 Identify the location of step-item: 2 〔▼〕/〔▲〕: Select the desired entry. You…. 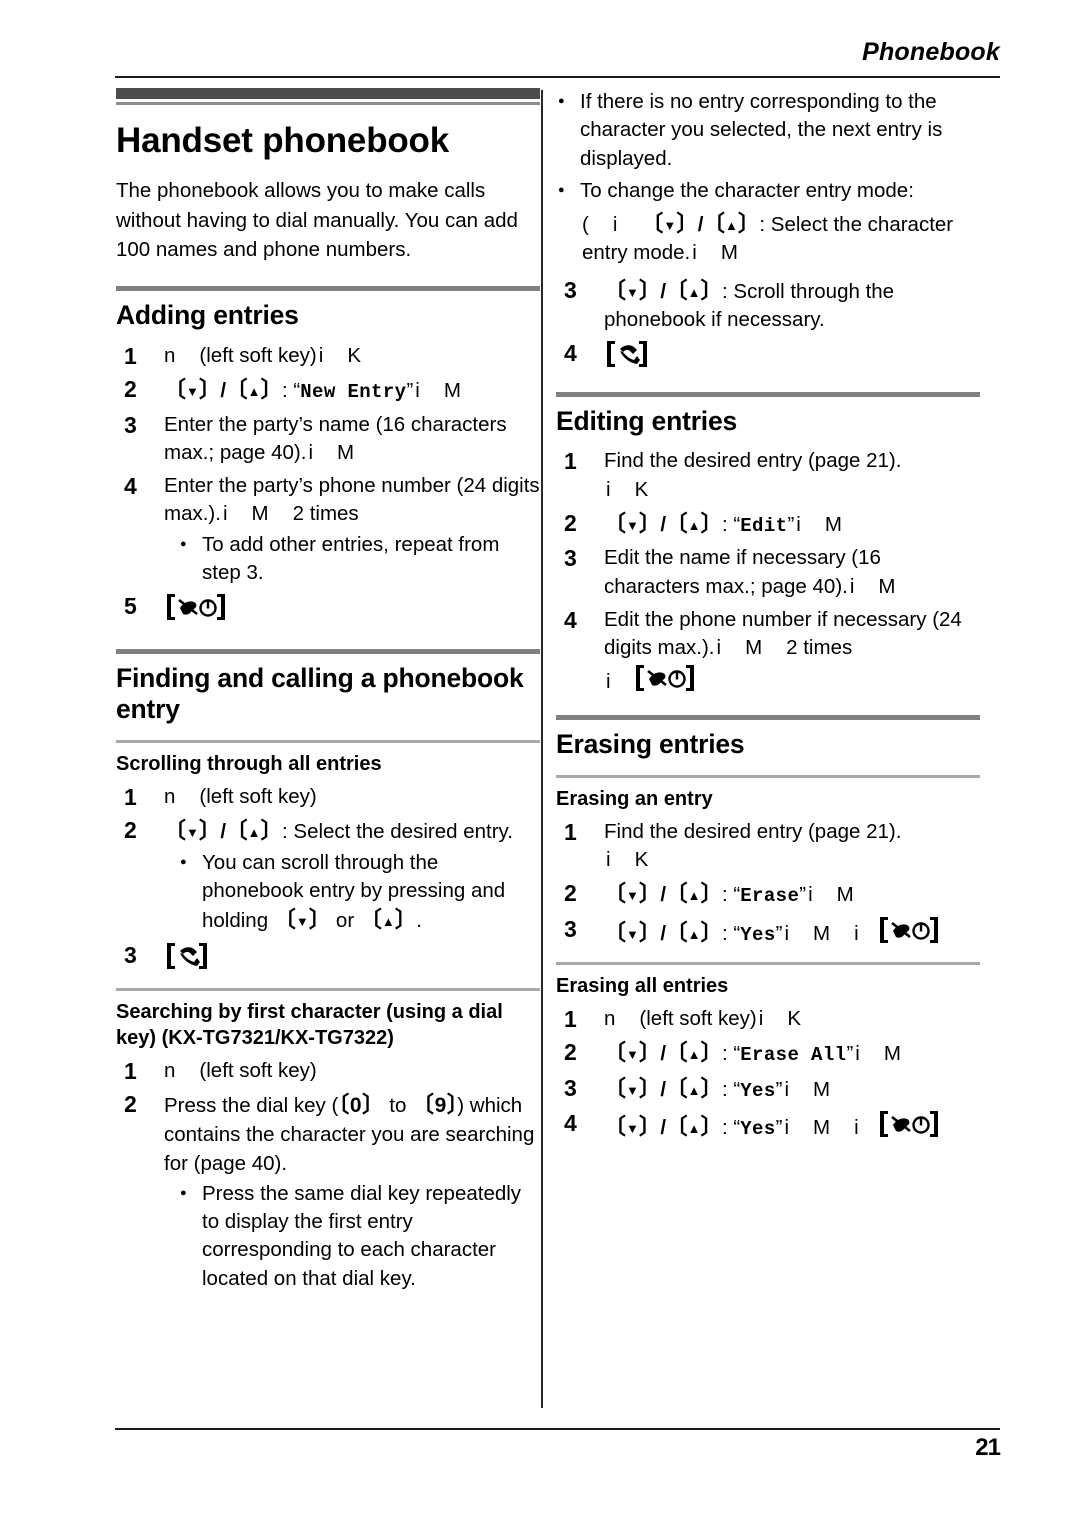
(328, 875).